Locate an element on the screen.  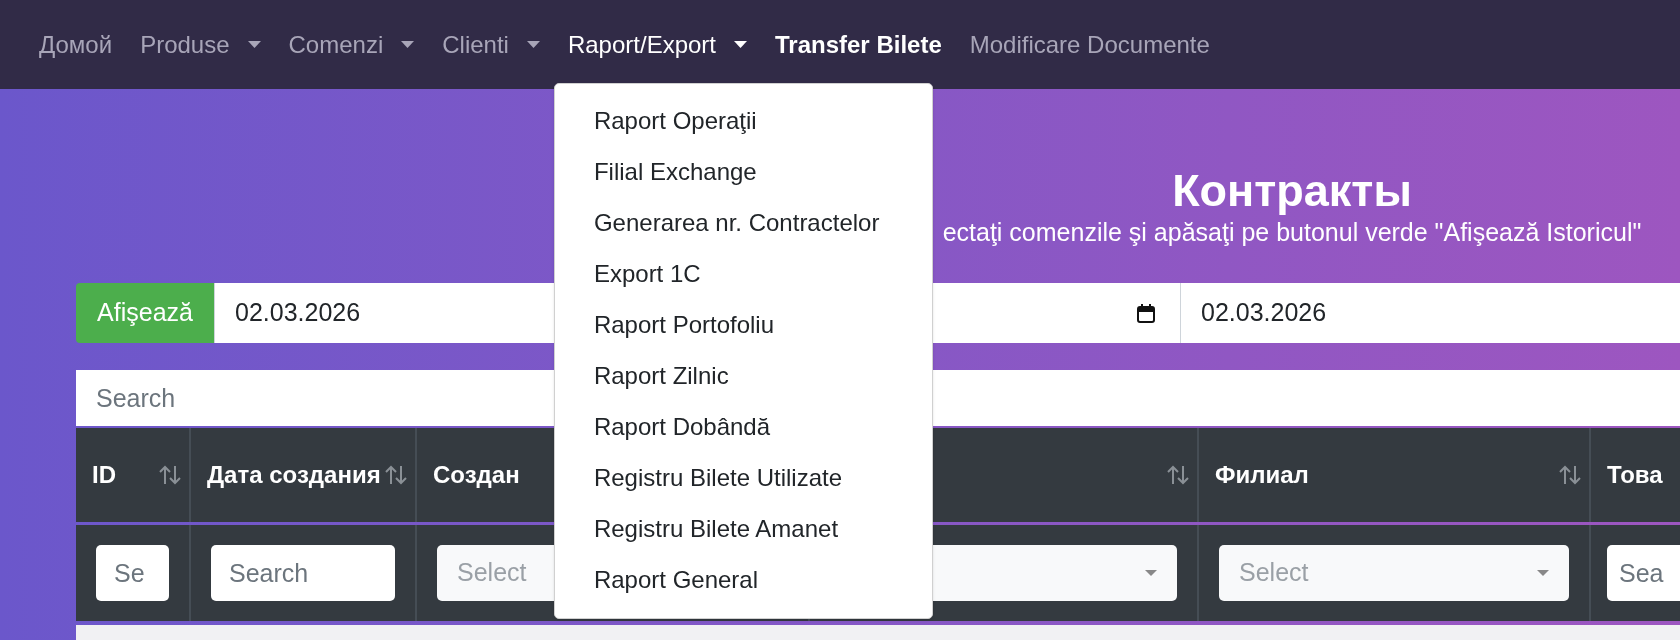
column-header: Това is located at coordinates (1635, 475).